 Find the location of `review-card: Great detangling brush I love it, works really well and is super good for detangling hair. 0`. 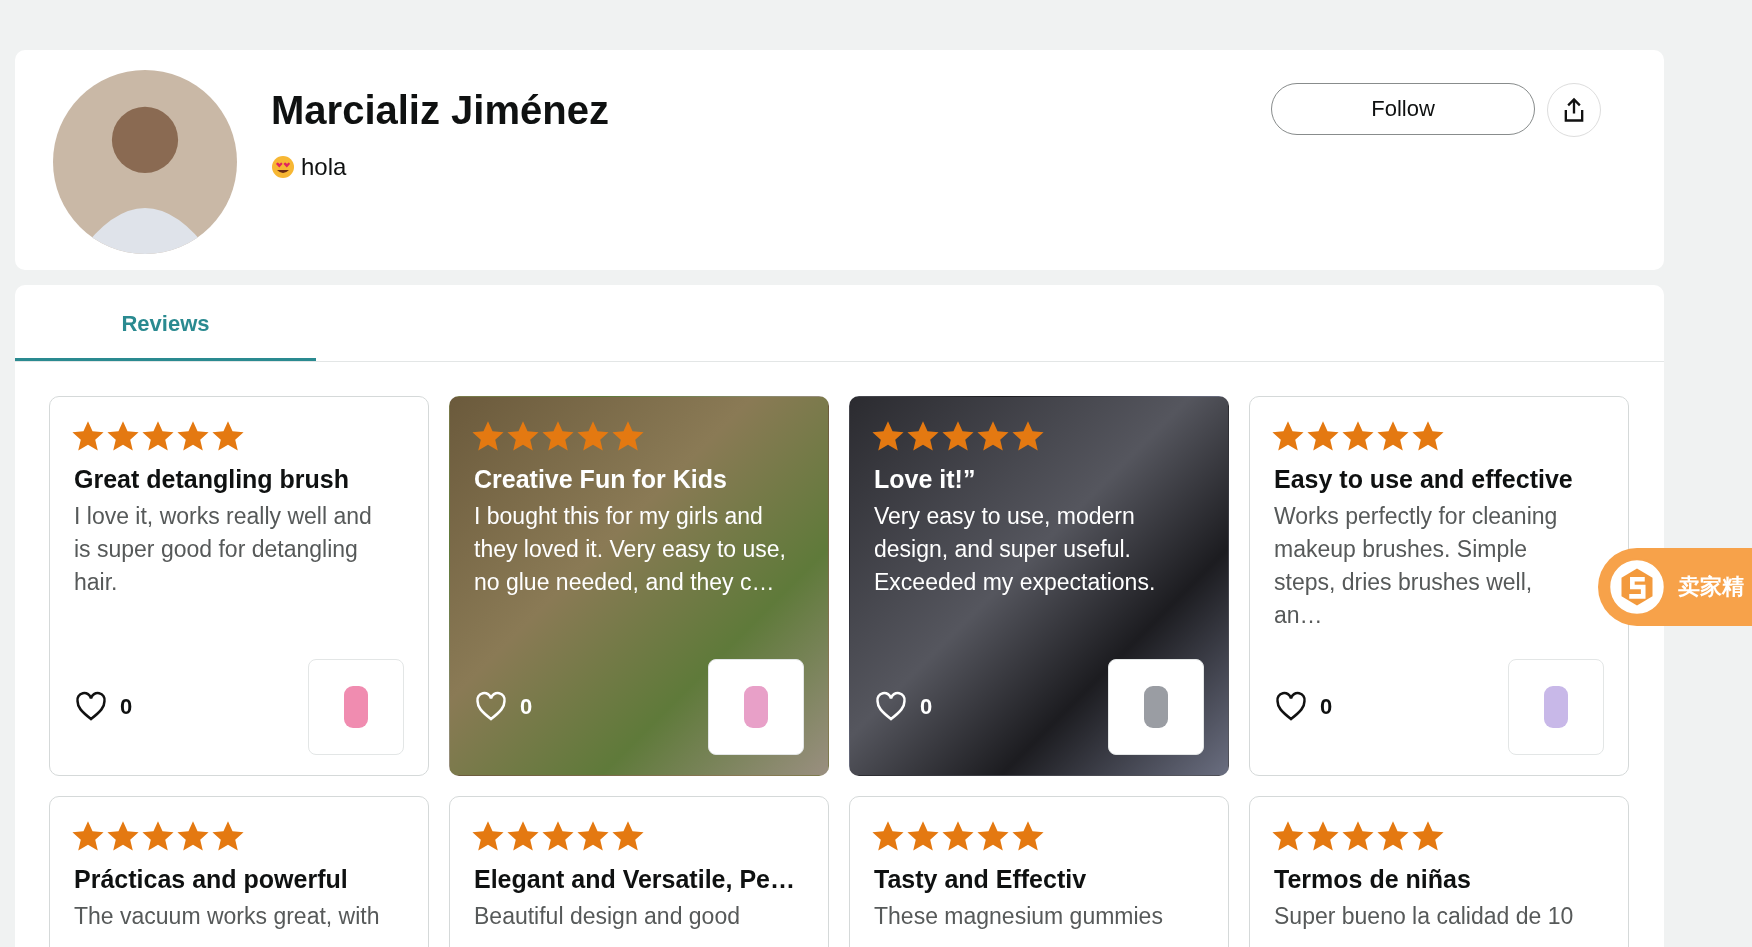

review-card: Great detangling brush I love it, works really well and is super good for detangling hair. 0 is located at coordinates (239, 586).